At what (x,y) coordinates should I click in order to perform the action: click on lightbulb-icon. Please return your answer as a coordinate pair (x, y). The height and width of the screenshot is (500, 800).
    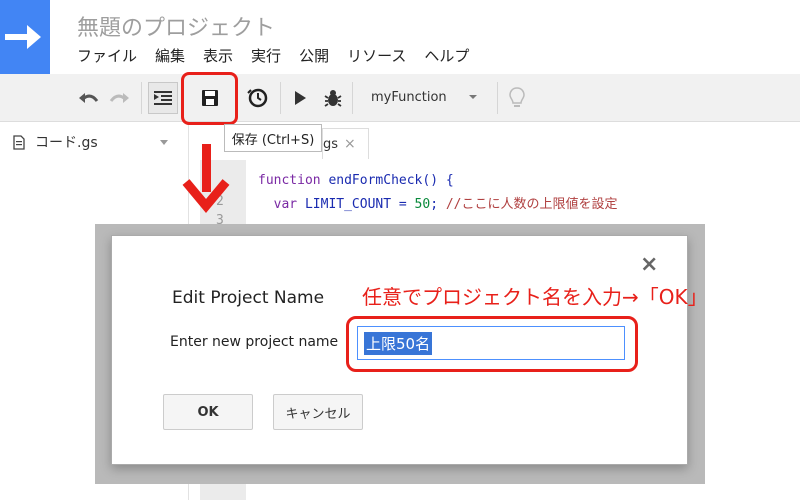
    Looking at the image, I should click on (517, 96).